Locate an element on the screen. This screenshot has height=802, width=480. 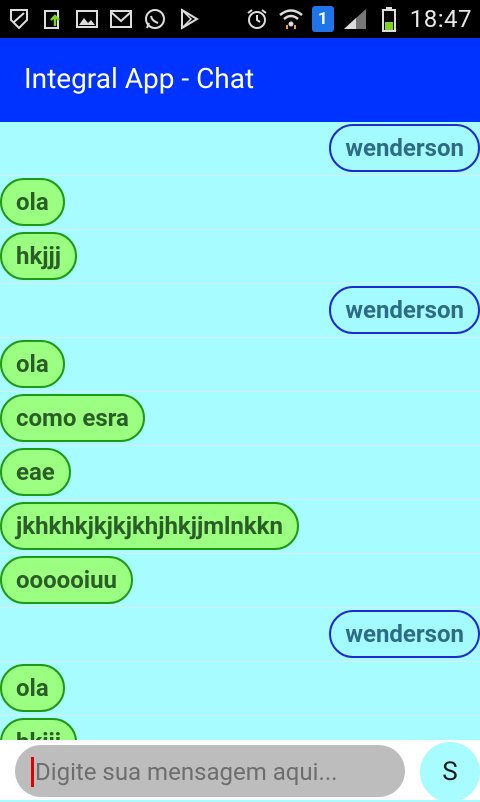
message-row: como esra is located at coordinates (240, 419).